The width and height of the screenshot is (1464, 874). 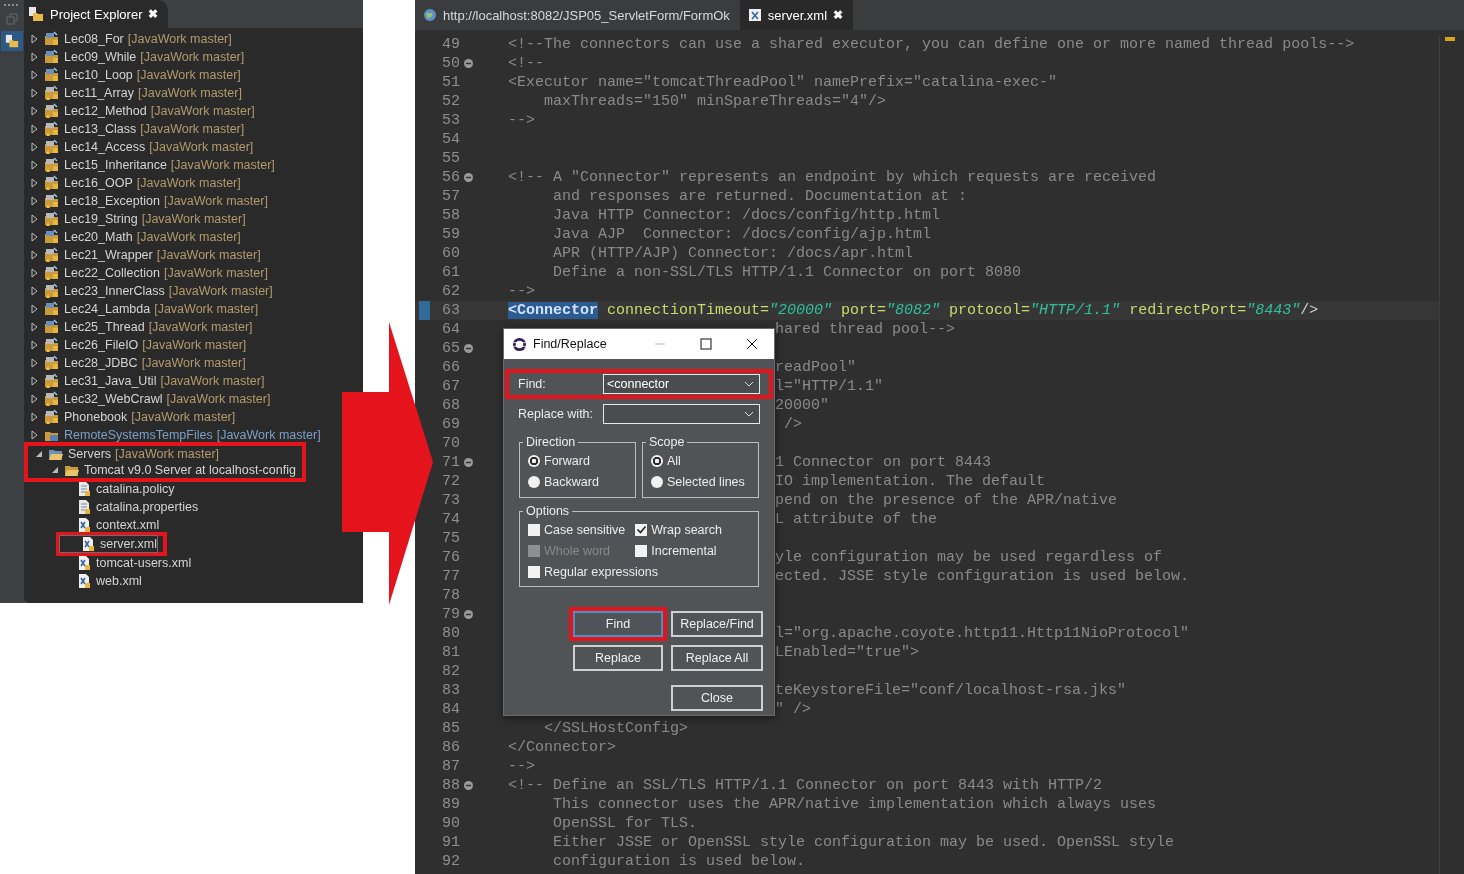 I want to click on line-number: 68, so click(x=450, y=405).